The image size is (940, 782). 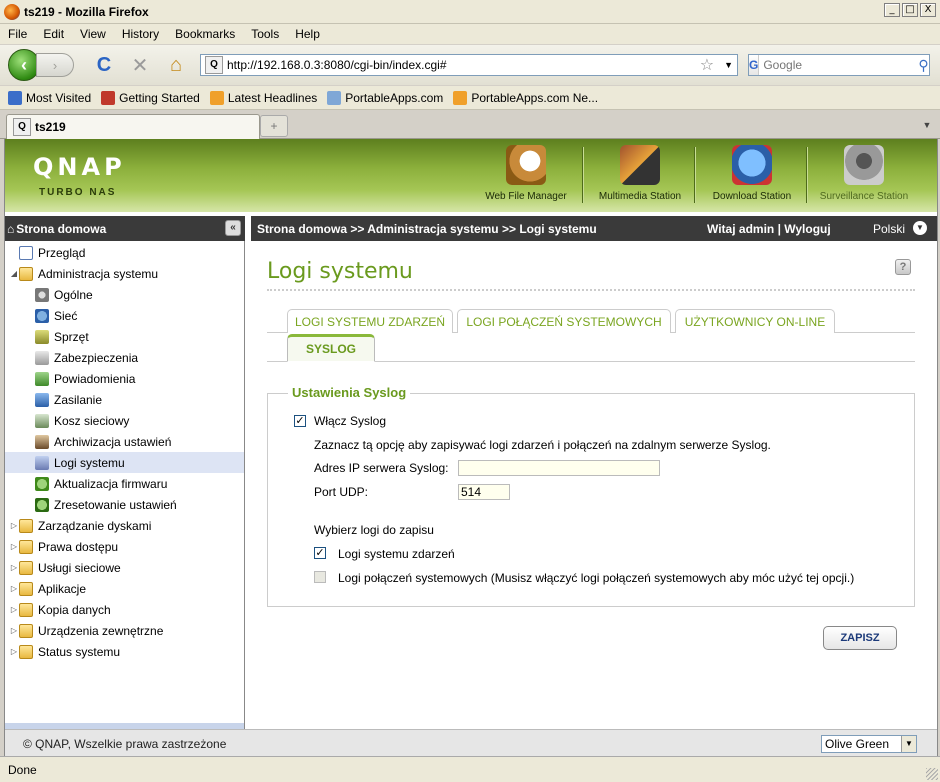 I want to click on menu-help: Help, so click(x=307, y=34).